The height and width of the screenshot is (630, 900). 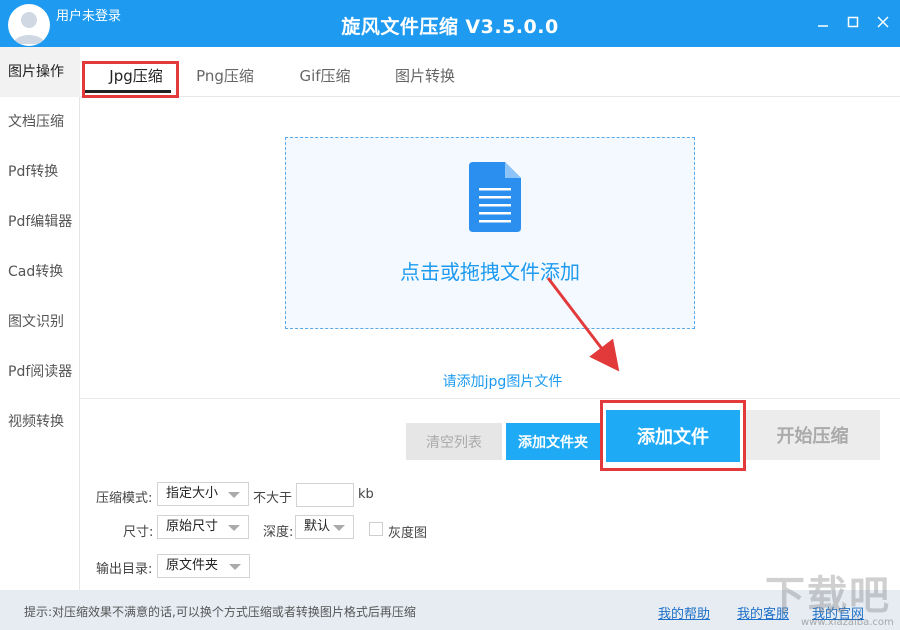 What do you see at coordinates (40, 422) in the screenshot?
I see `sidebar-item-video-convert: 视频转换` at bounding box center [40, 422].